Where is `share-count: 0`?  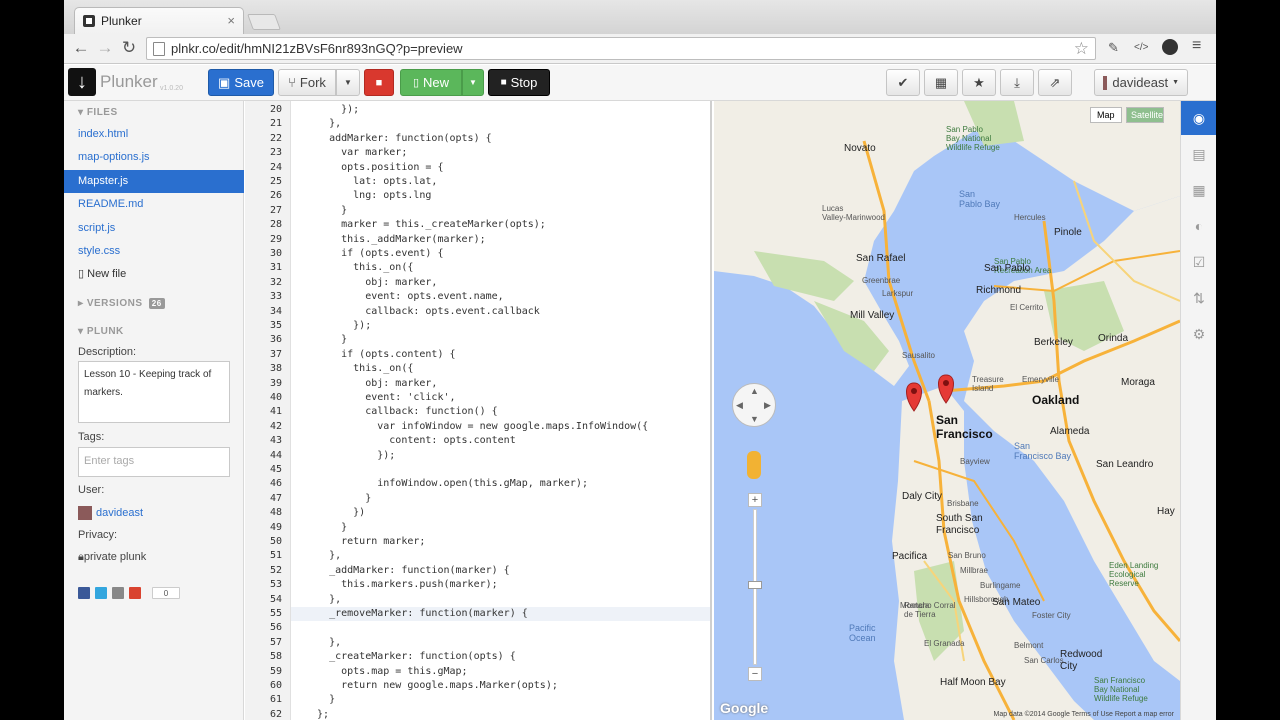
share-count: 0 is located at coordinates (166, 593).